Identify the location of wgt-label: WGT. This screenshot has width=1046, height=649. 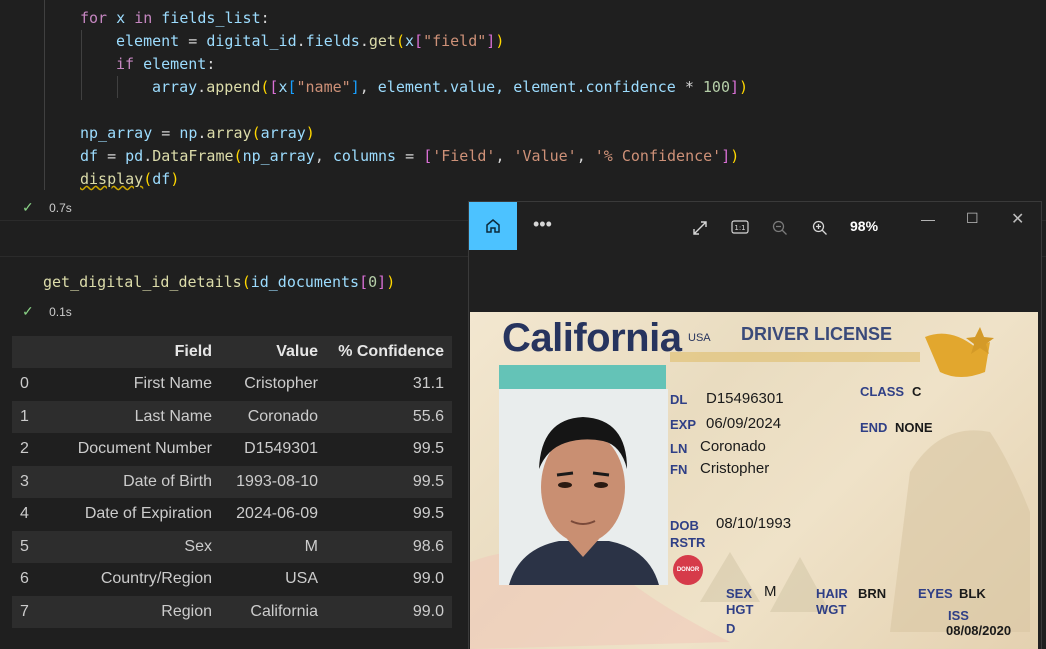
(831, 609).